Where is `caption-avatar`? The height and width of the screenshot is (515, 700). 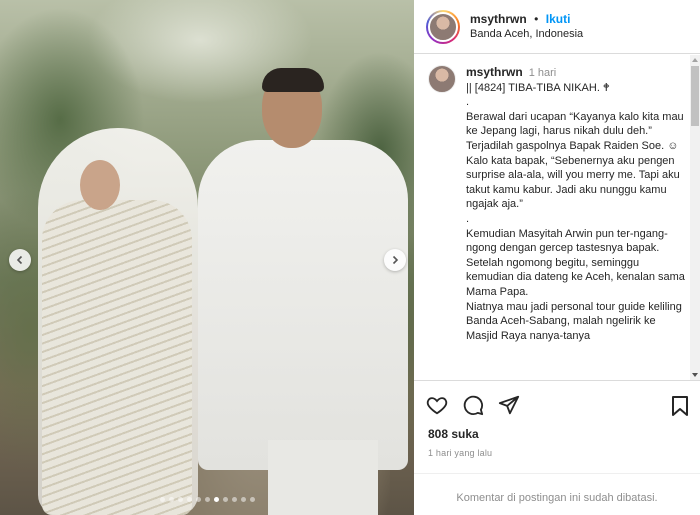 caption-avatar is located at coordinates (442, 79).